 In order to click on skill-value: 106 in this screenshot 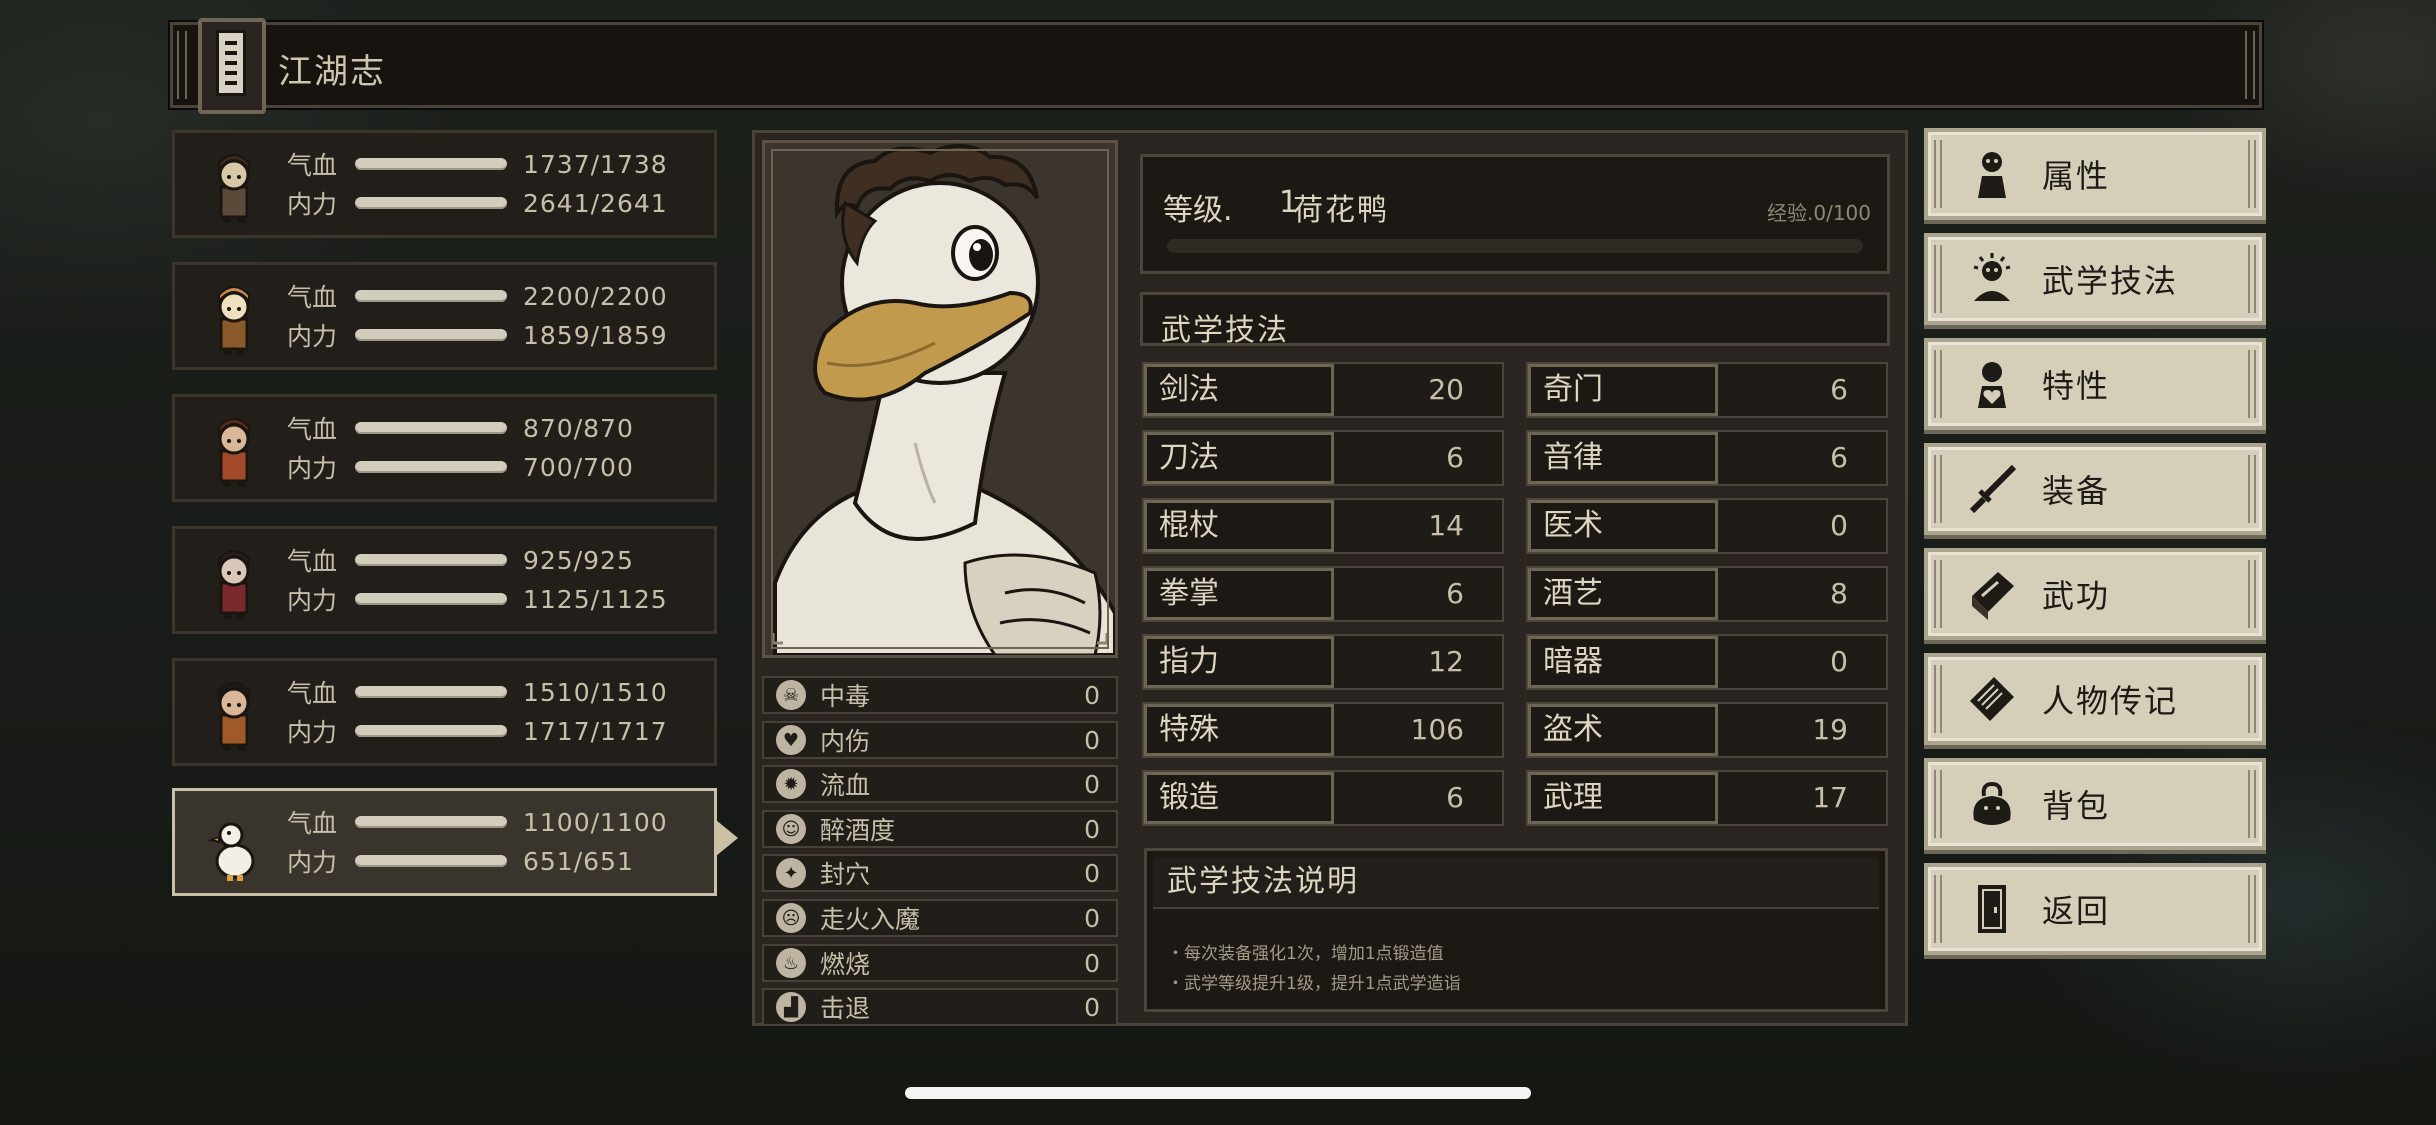, I will do `click(1437, 729)`.